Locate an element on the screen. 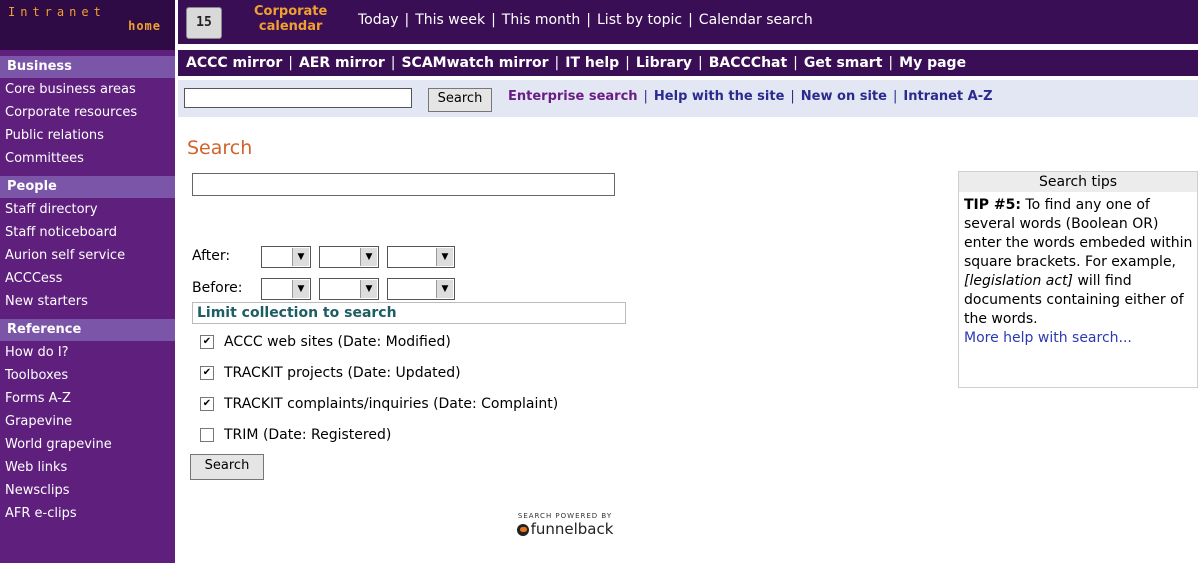 The height and width of the screenshot is (563, 1198). sidebar-item-core-business-areas: Core business areas is located at coordinates (87, 89).